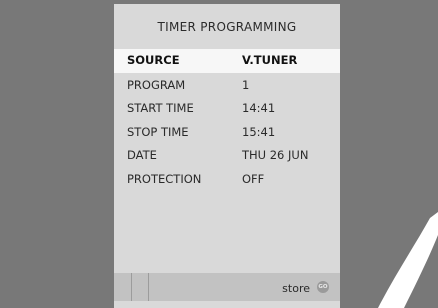 This screenshot has width=438, height=308. Describe the element at coordinates (227, 108) in the screenshot. I see `menu-row-start-time: START TIME 14:41` at that location.